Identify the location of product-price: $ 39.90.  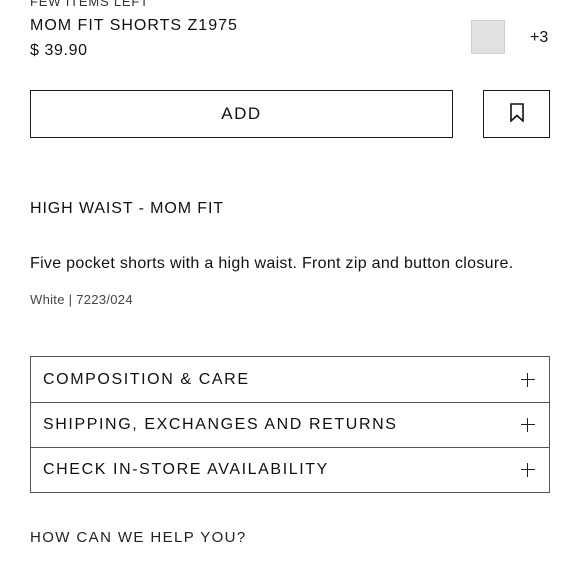
(59, 50).